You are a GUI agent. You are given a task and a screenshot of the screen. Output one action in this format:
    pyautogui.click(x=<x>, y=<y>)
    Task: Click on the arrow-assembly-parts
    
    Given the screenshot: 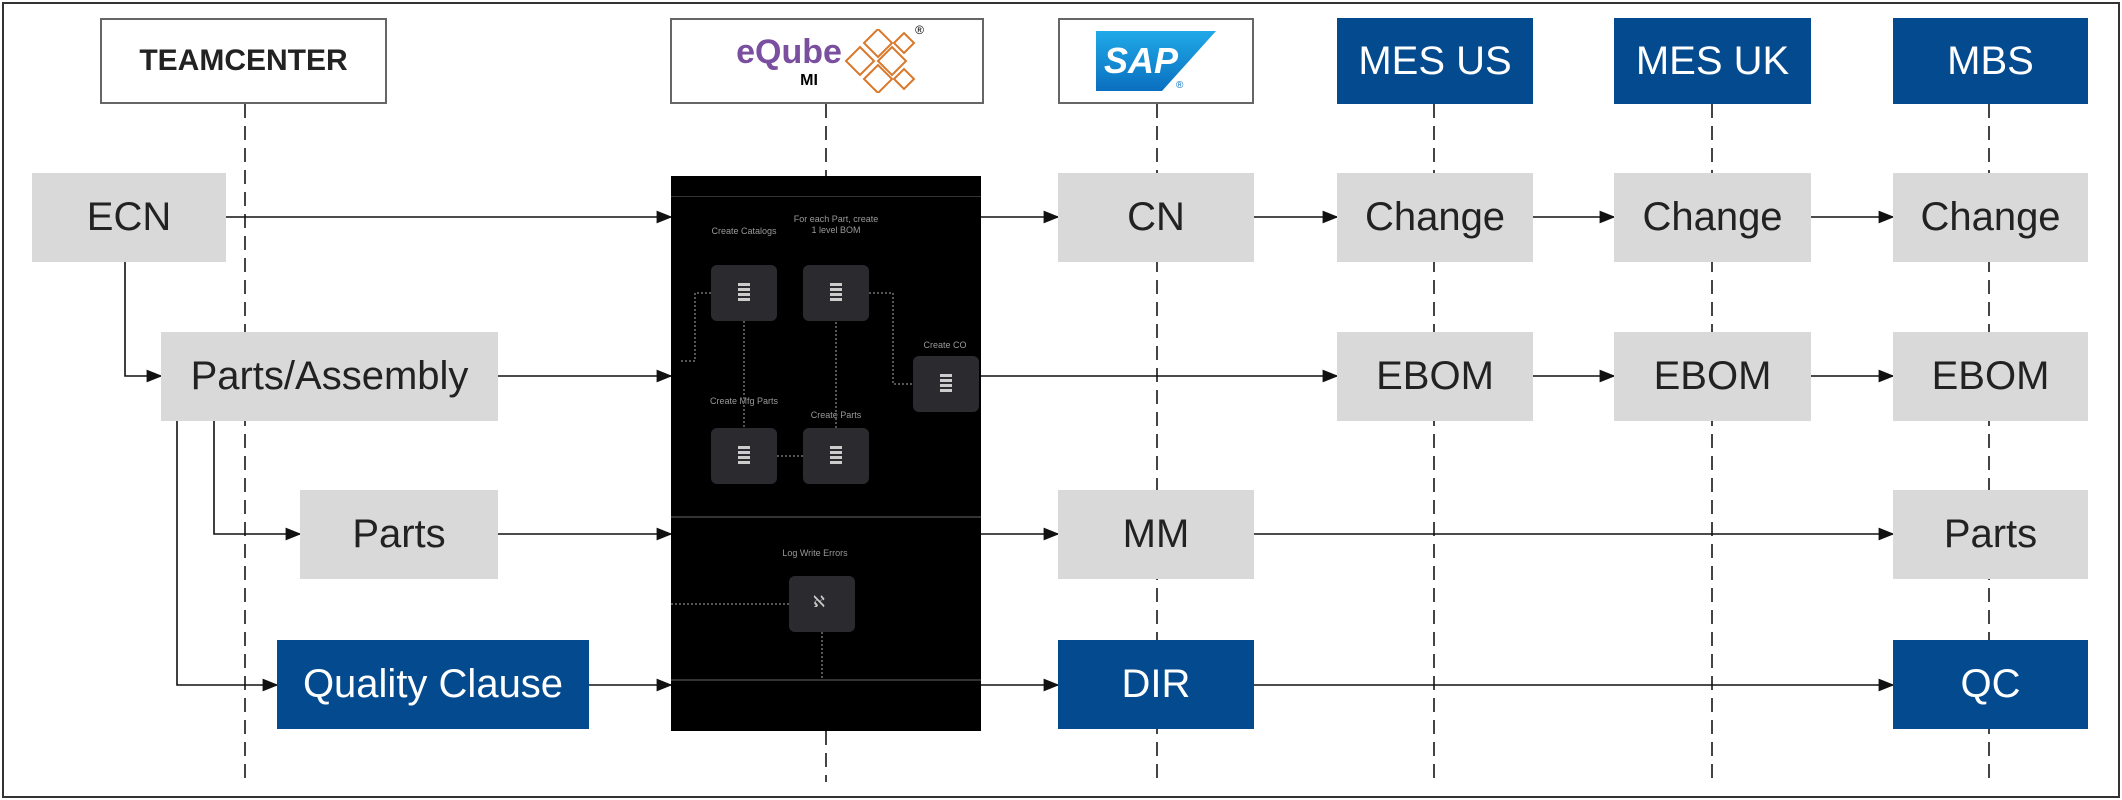 What is the action you would take?
    pyautogui.click(x=257, y=481)
    